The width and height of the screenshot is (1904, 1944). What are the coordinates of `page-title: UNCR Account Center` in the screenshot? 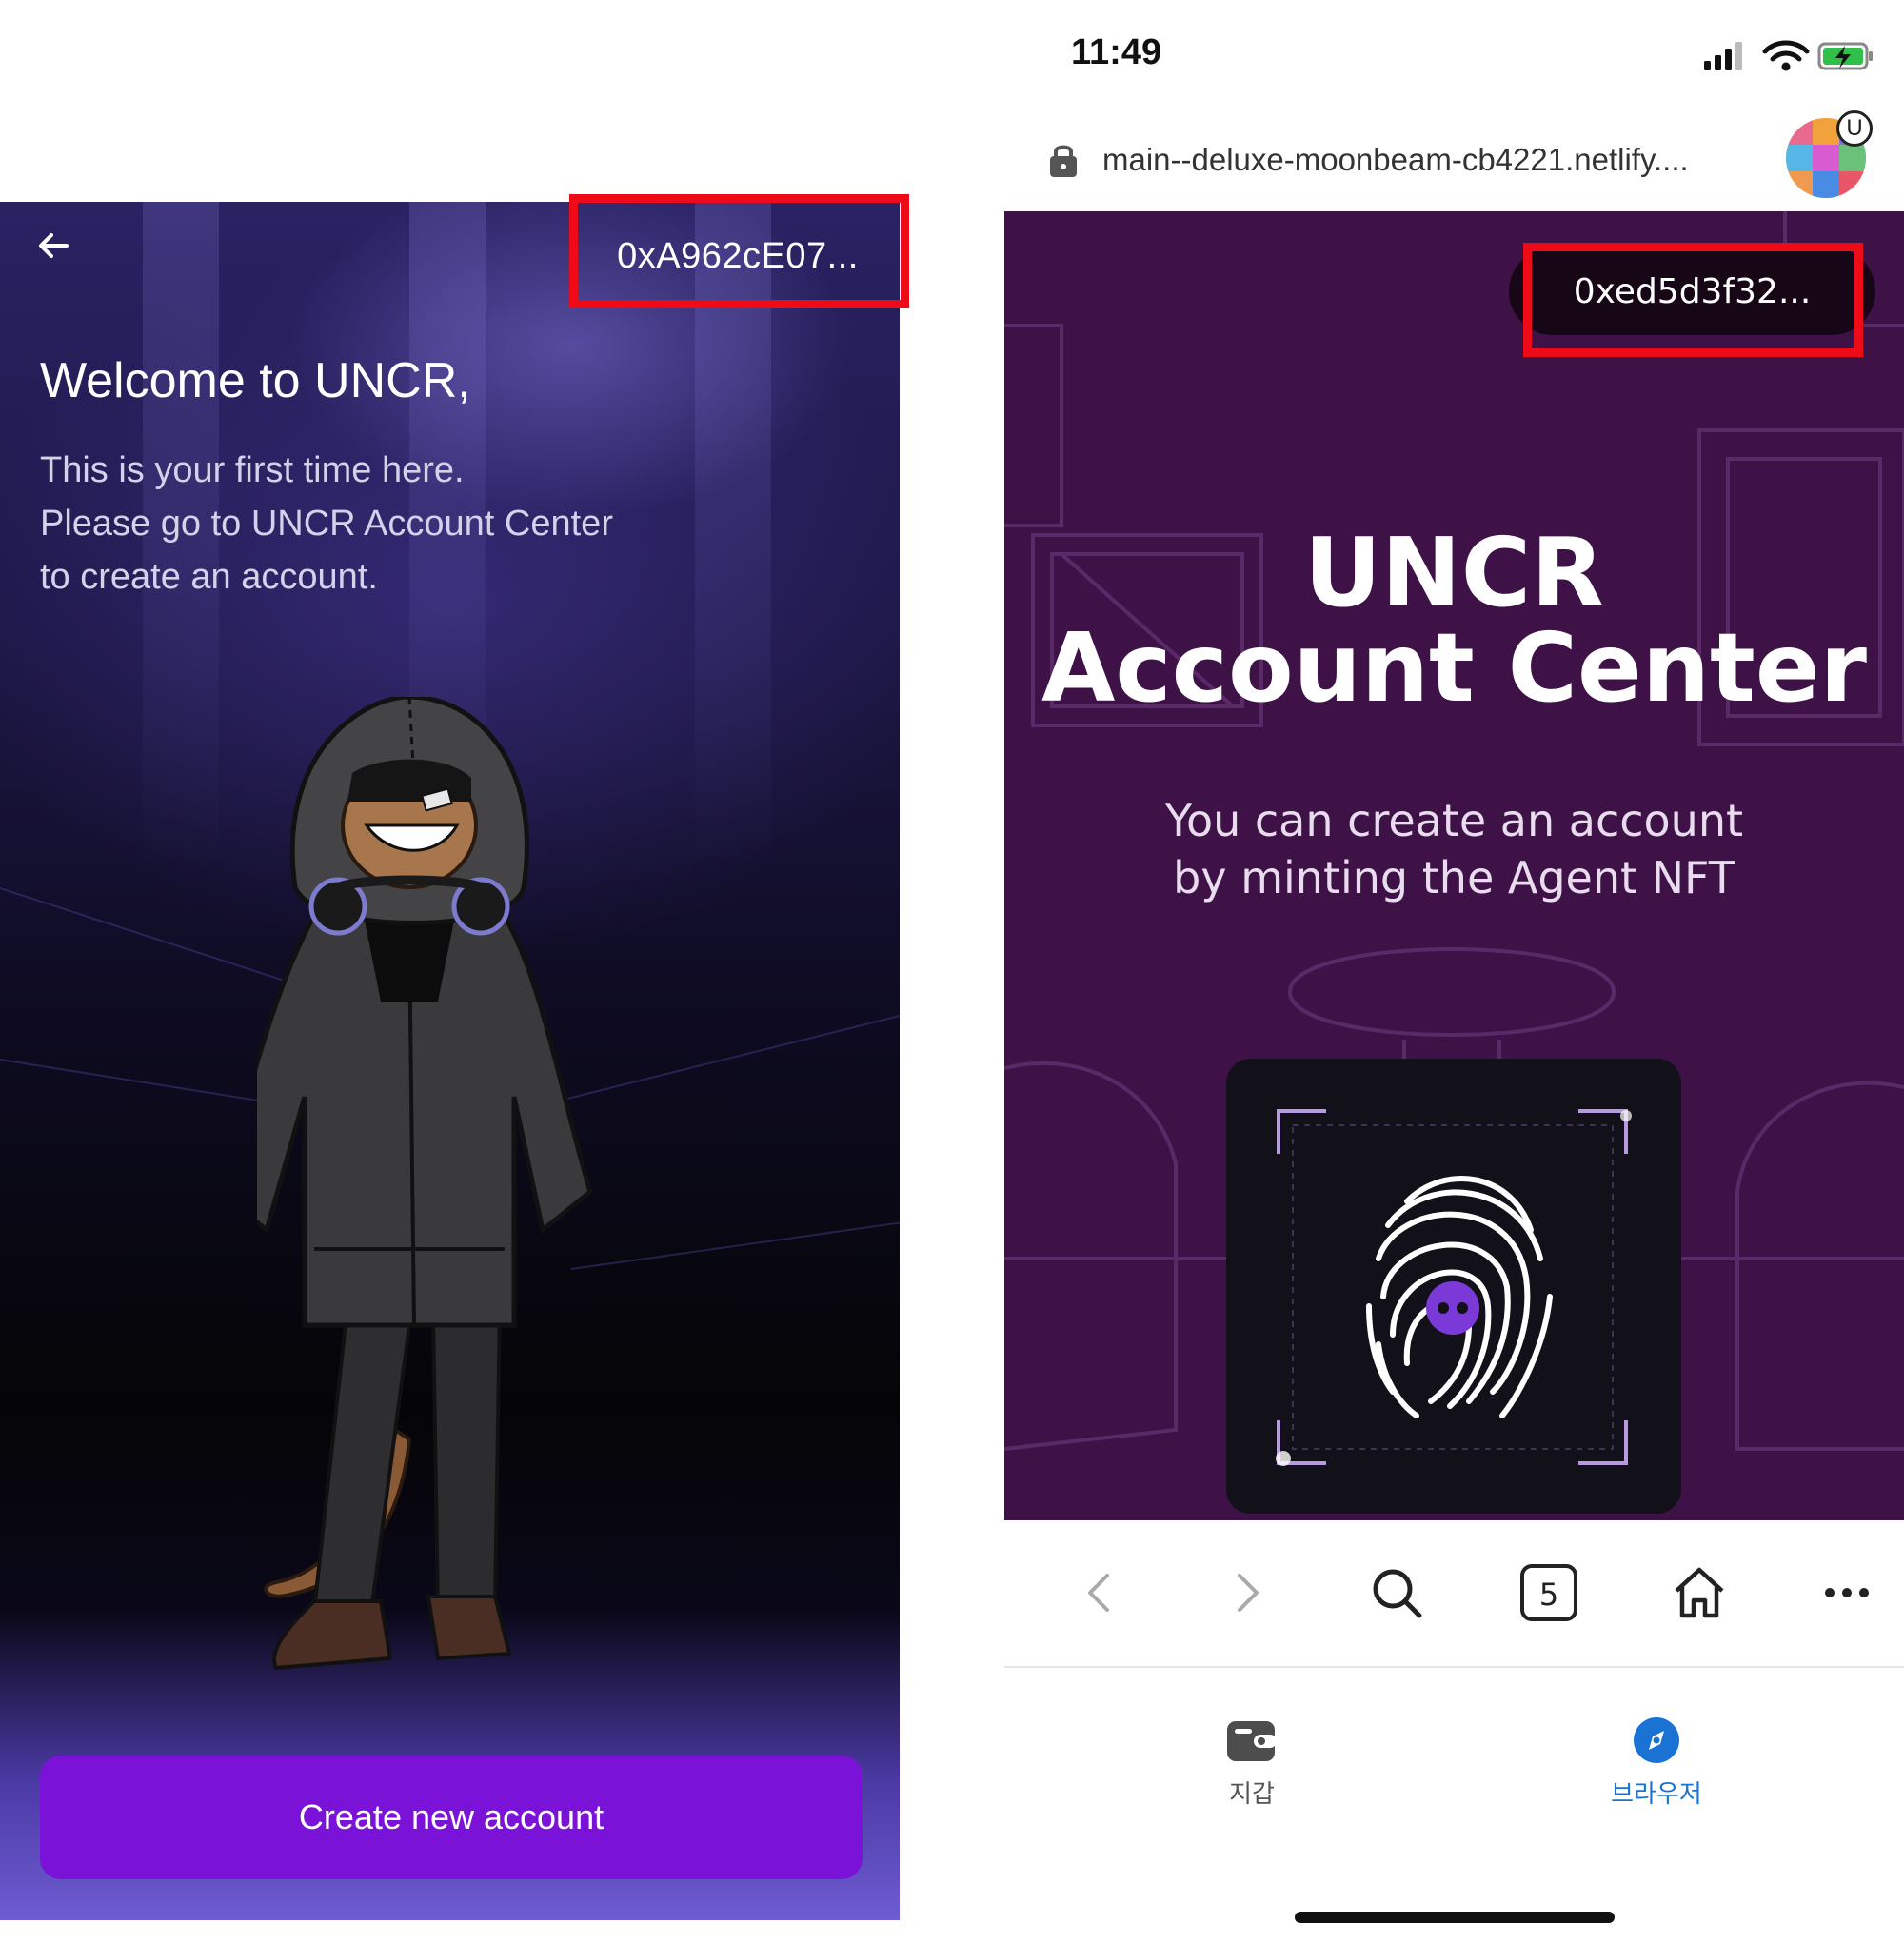 It's located at (1454, 621).